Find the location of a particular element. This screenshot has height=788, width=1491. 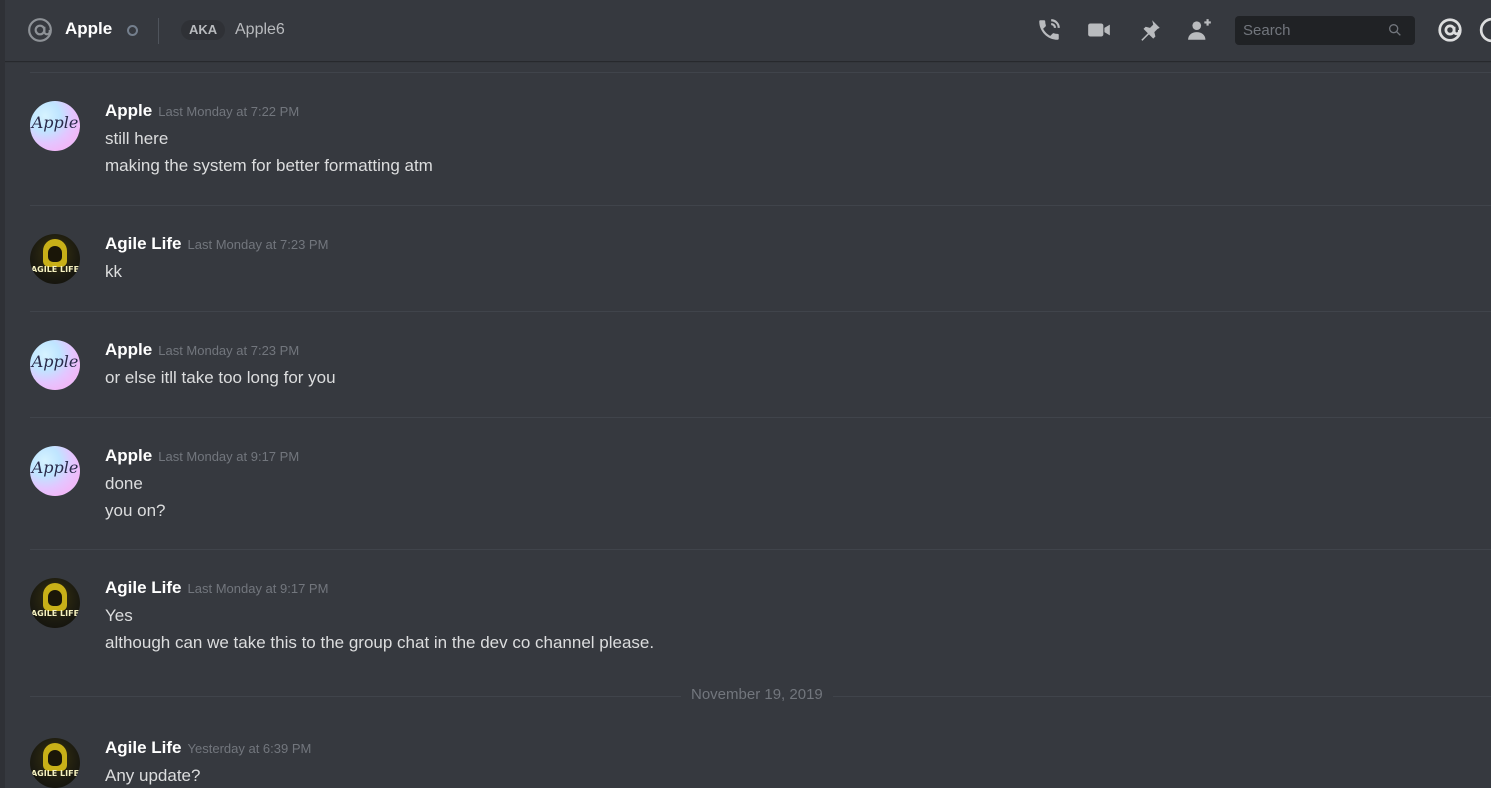

aka-name: Apple6 is located at coordinates (260, 29).